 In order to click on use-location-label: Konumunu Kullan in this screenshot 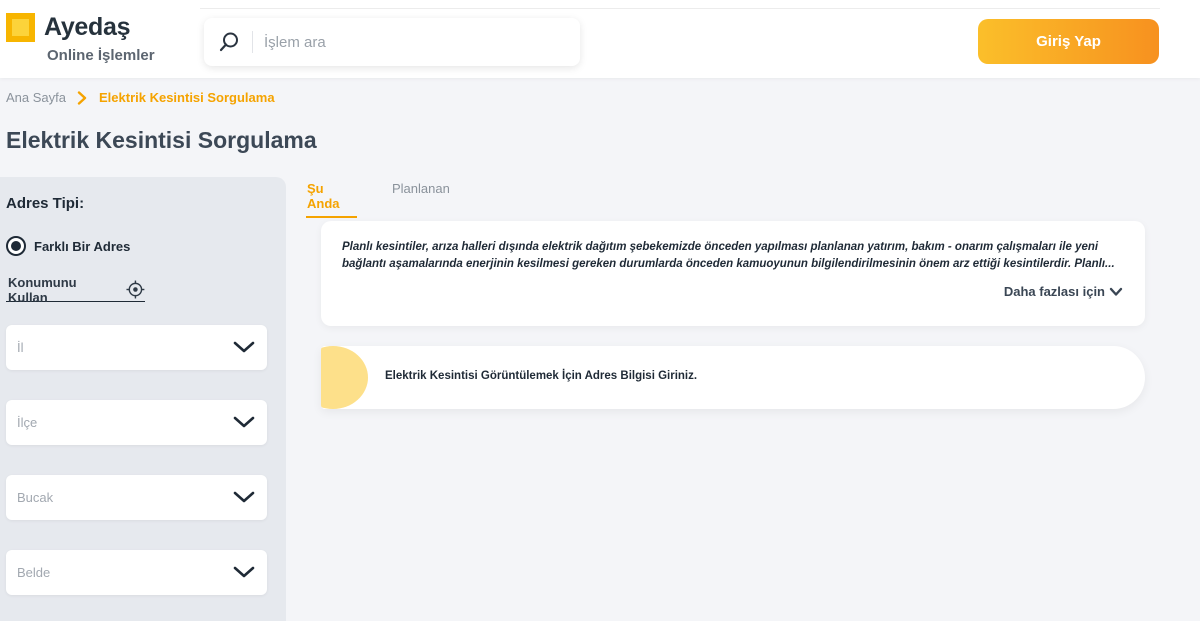, I will do `click(42, 289)`.